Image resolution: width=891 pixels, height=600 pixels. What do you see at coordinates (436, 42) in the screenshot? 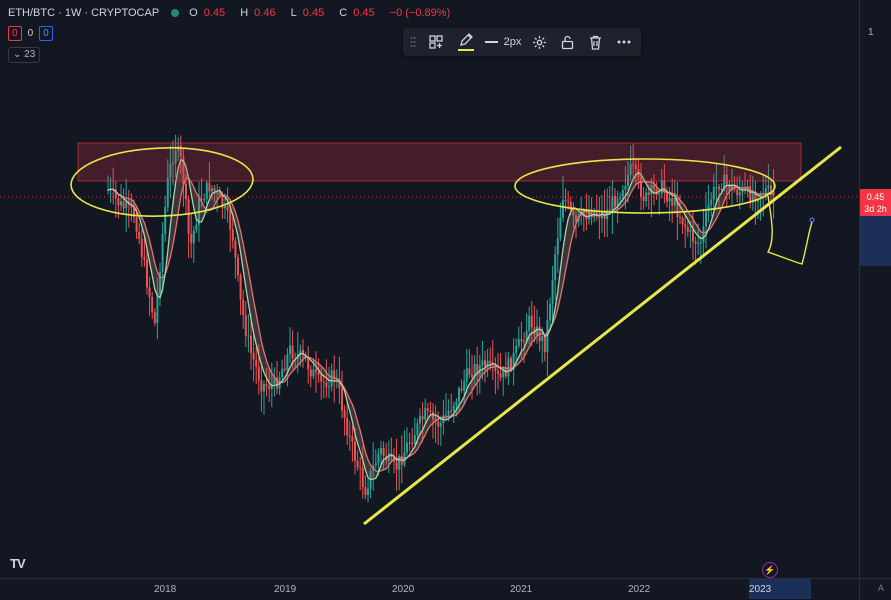
I see `templates-icon` at bounding box center [436, 42].